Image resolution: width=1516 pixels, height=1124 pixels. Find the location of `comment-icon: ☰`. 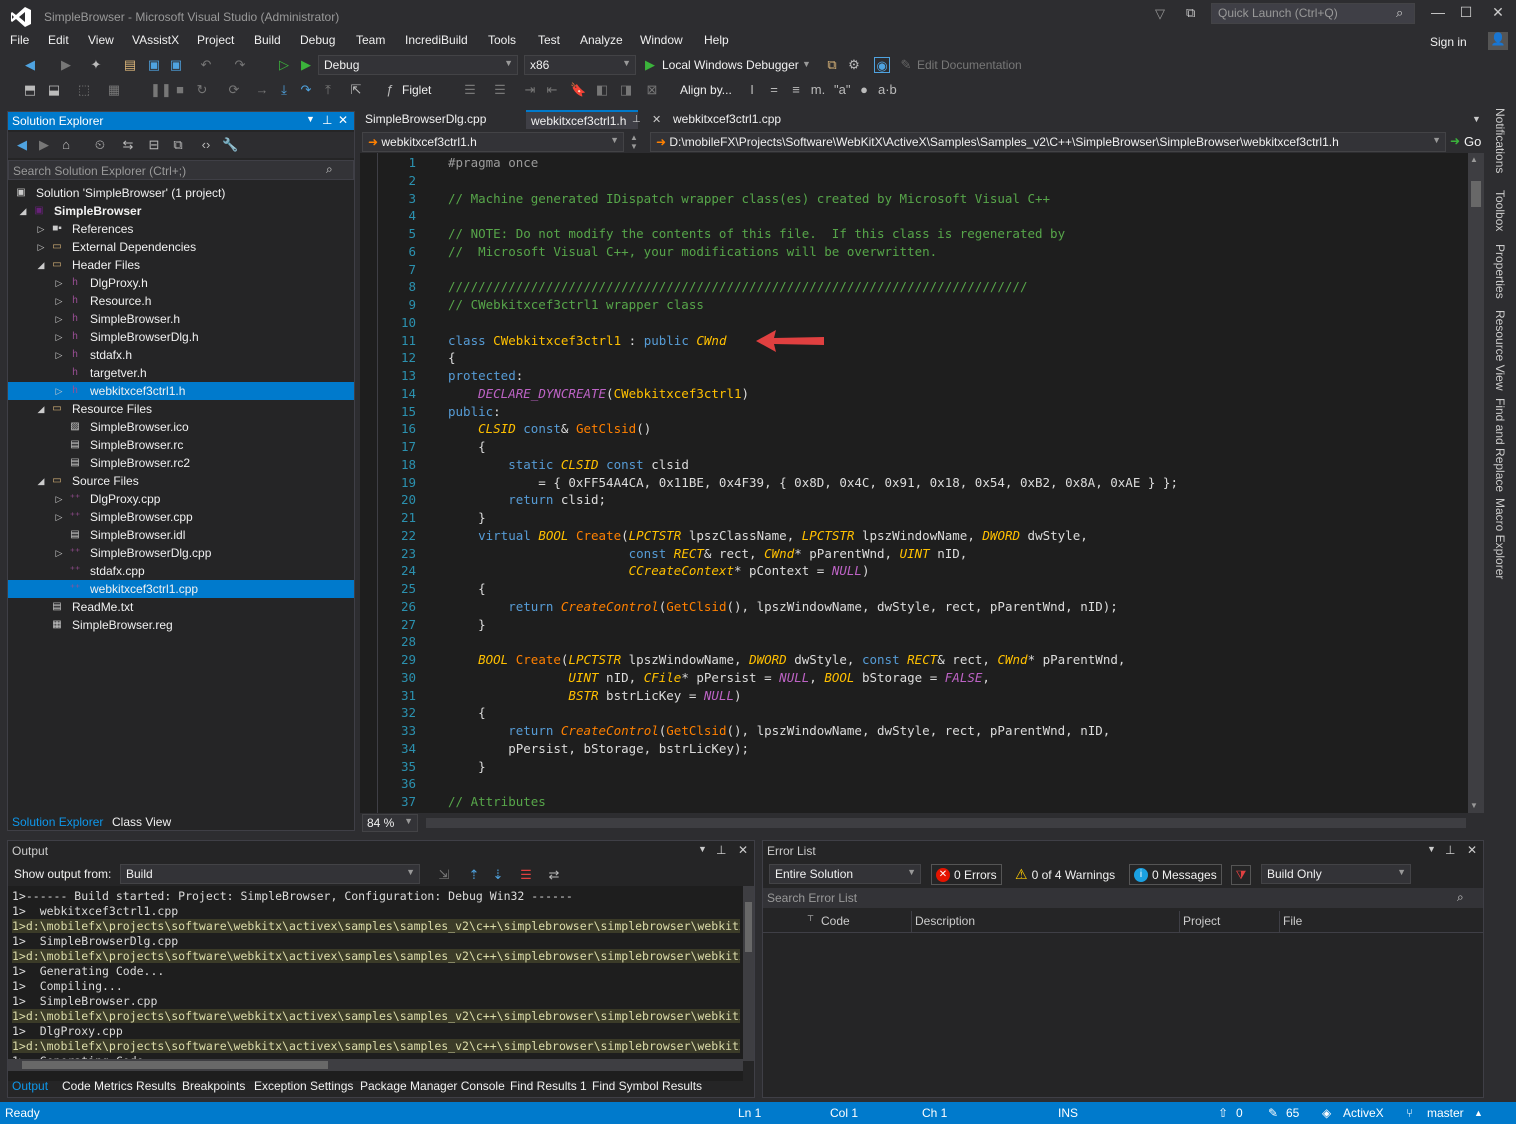

comment-icon: ☰ is located at coordinates (470, 90).